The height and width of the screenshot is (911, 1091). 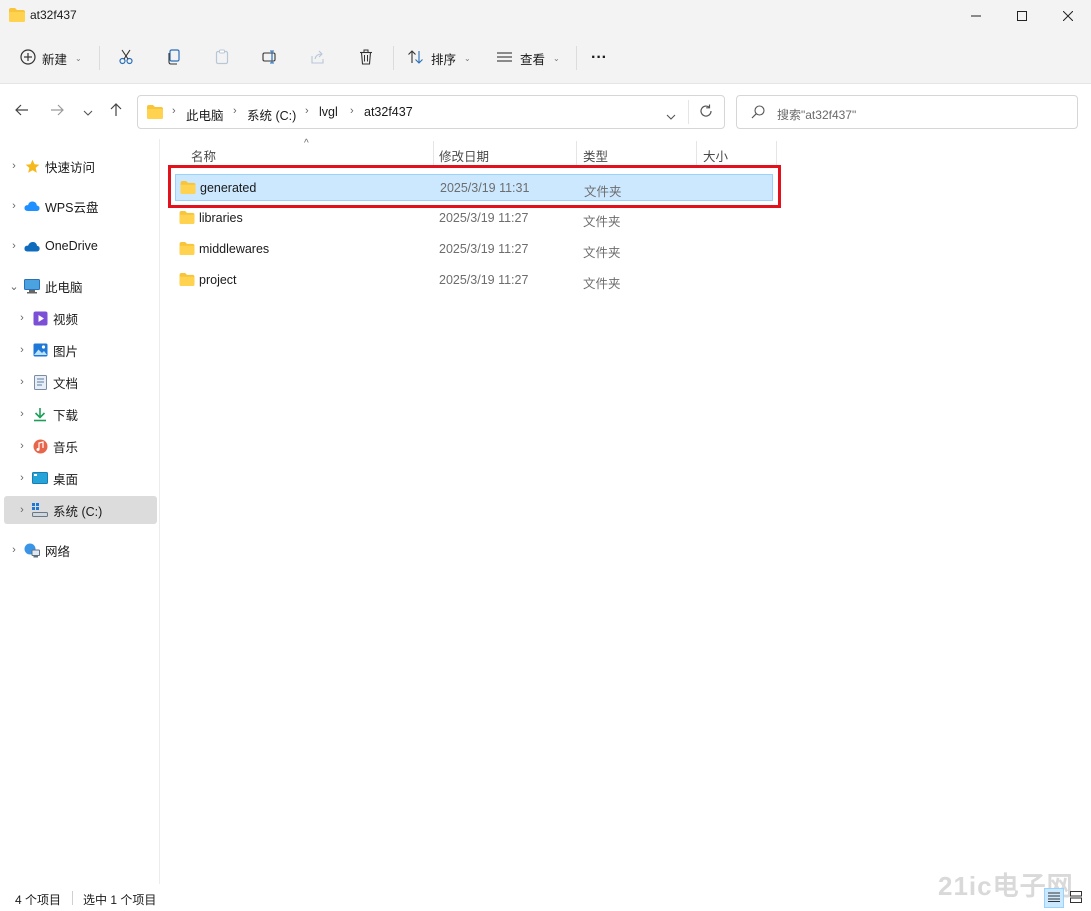 What do you see at coordinates (40, 414) in the screenshot?
I see `download-icon` at bounding box center [40, 414].